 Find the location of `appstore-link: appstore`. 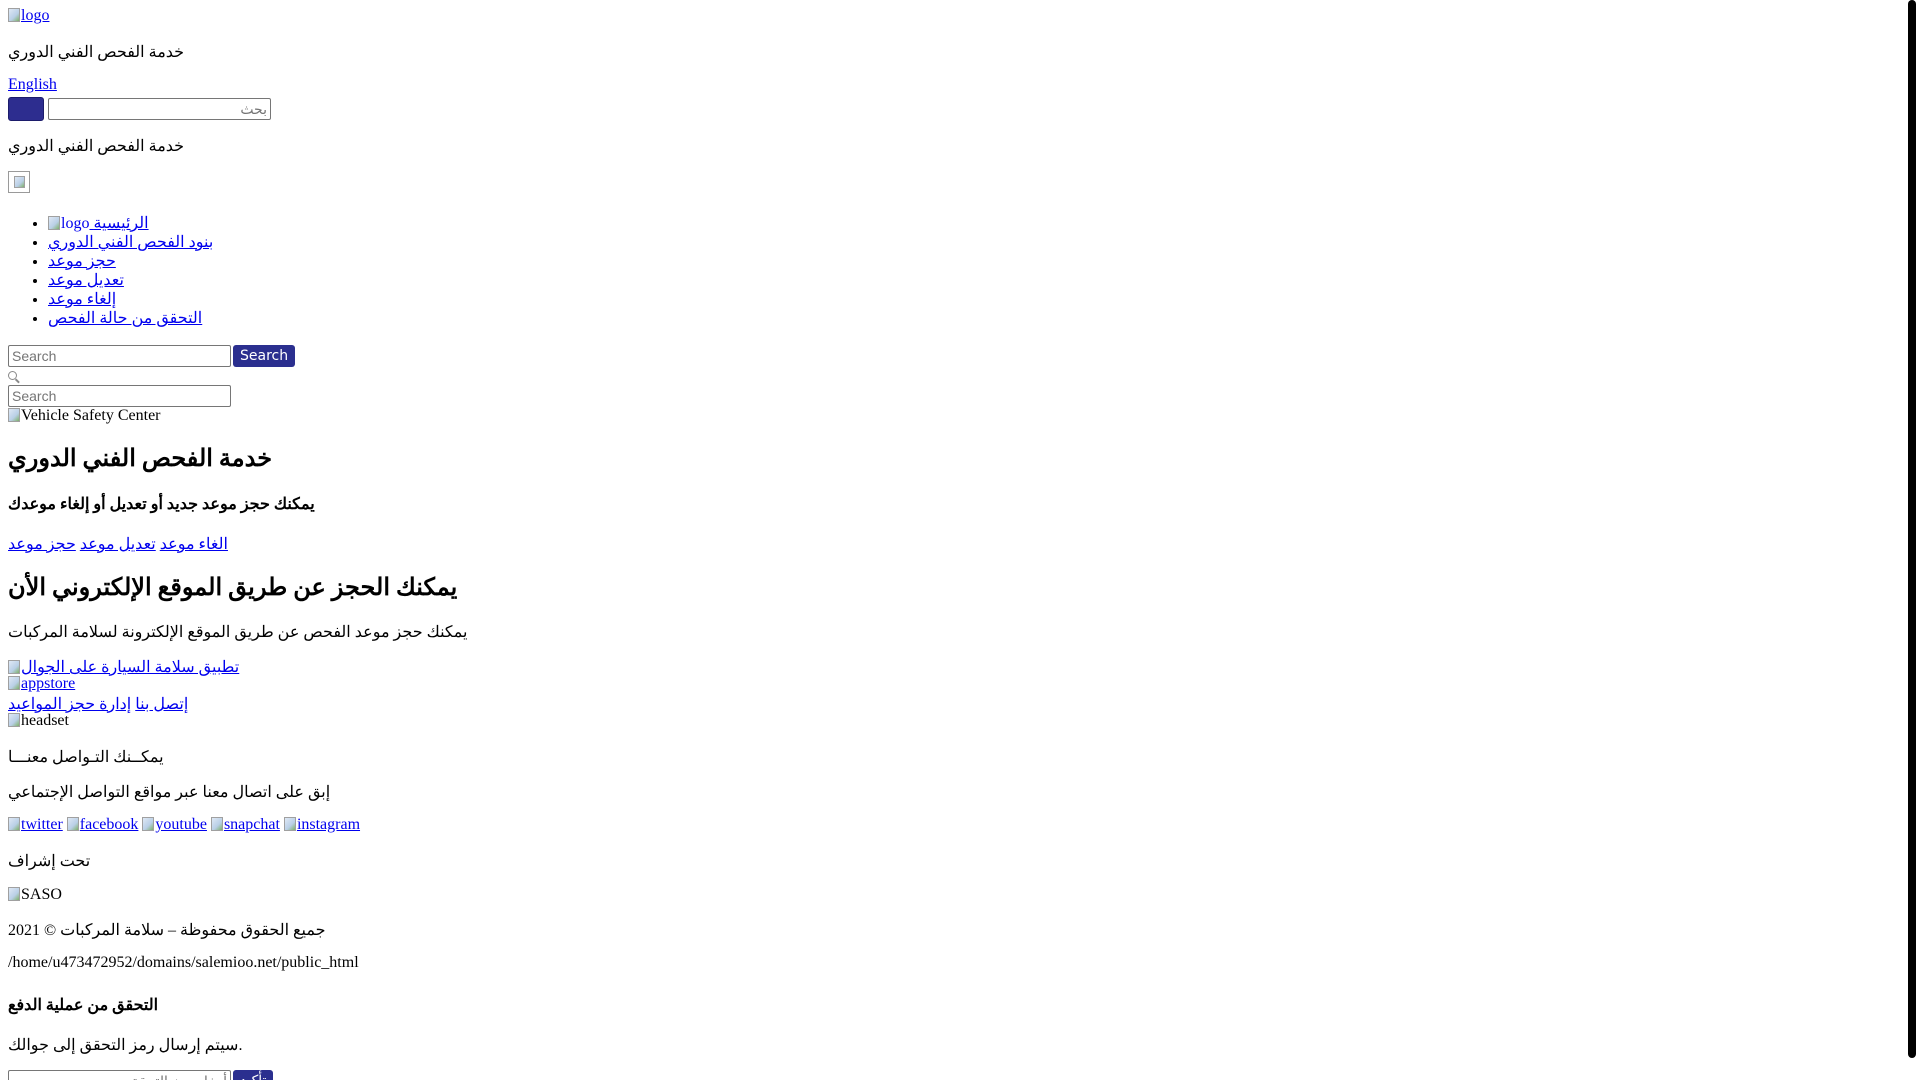

appstore-link: appstore is located at coordinates (41, 684).